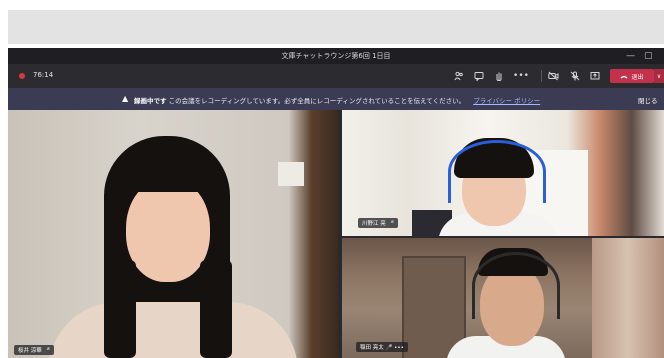 This screenshot has height=358, width=664. I want to click on minimize-button: —, so click(630, 56).